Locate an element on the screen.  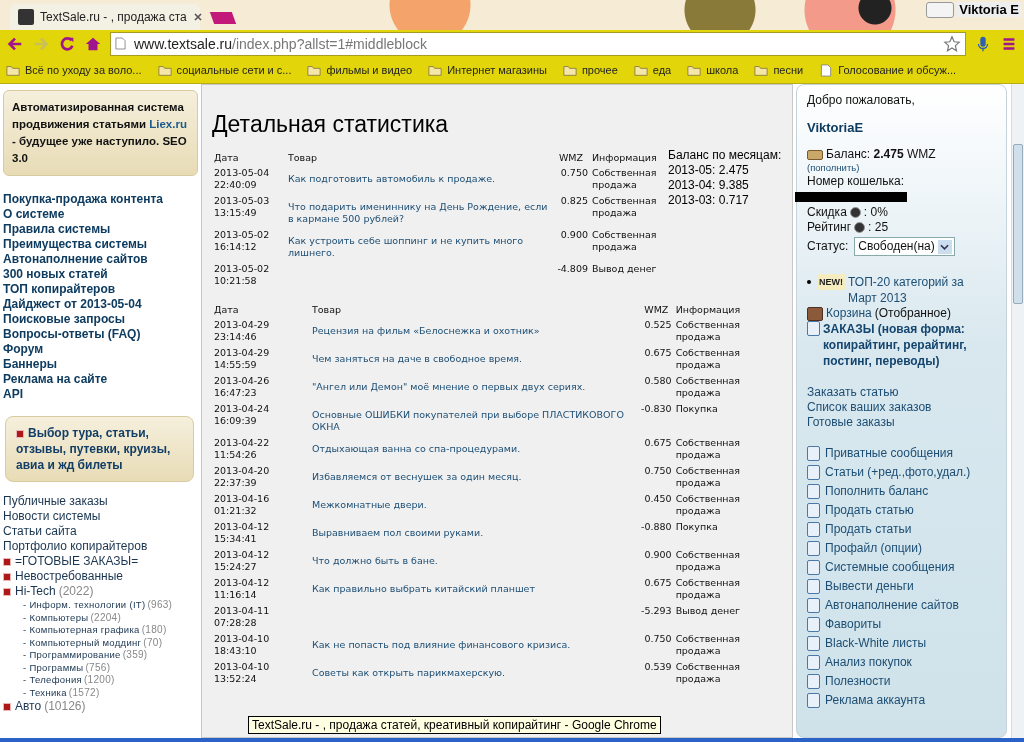
nav-link: О системе is located at coordinates (100, 214).